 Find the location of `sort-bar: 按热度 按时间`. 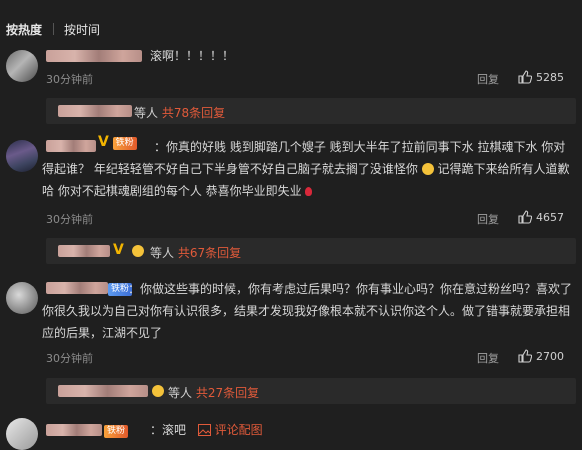

sort-bar: 按热度 按时间 is located at coordinates (291, 20).